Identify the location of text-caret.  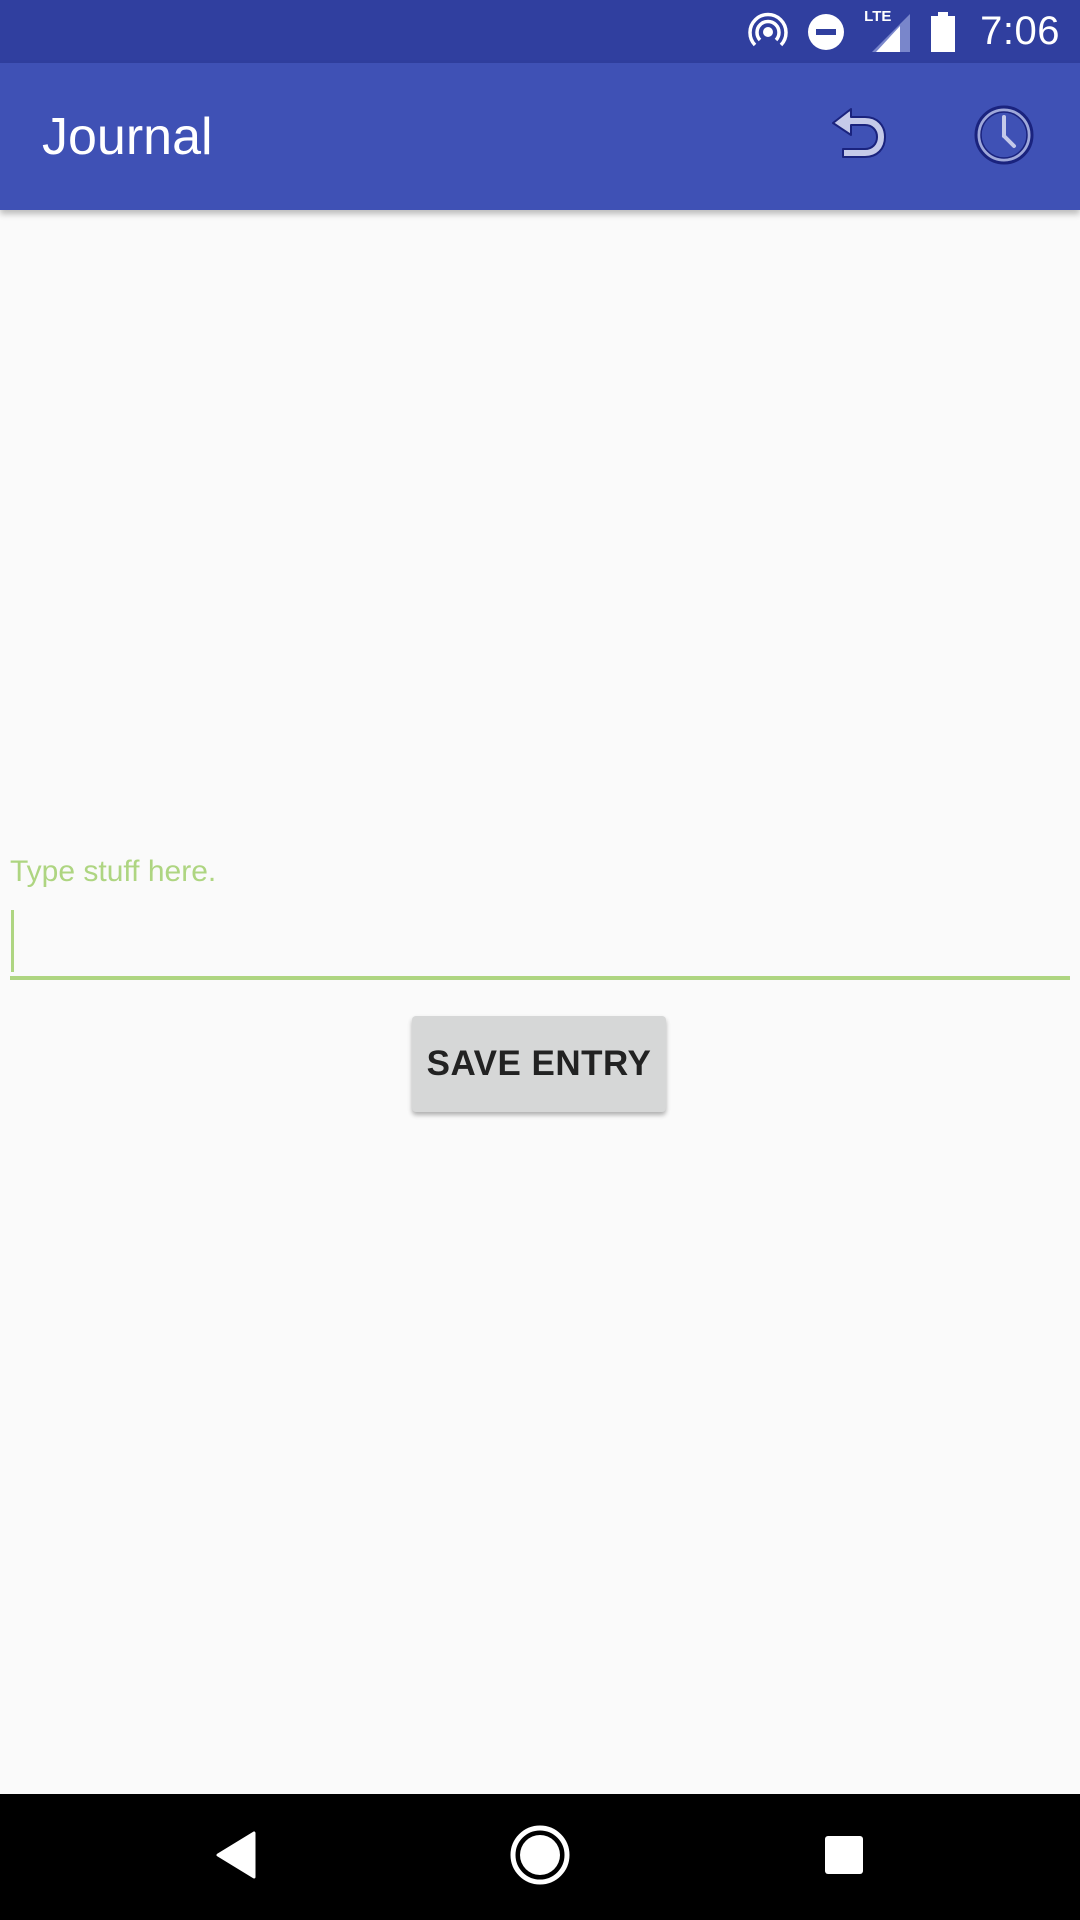
(12, 941).